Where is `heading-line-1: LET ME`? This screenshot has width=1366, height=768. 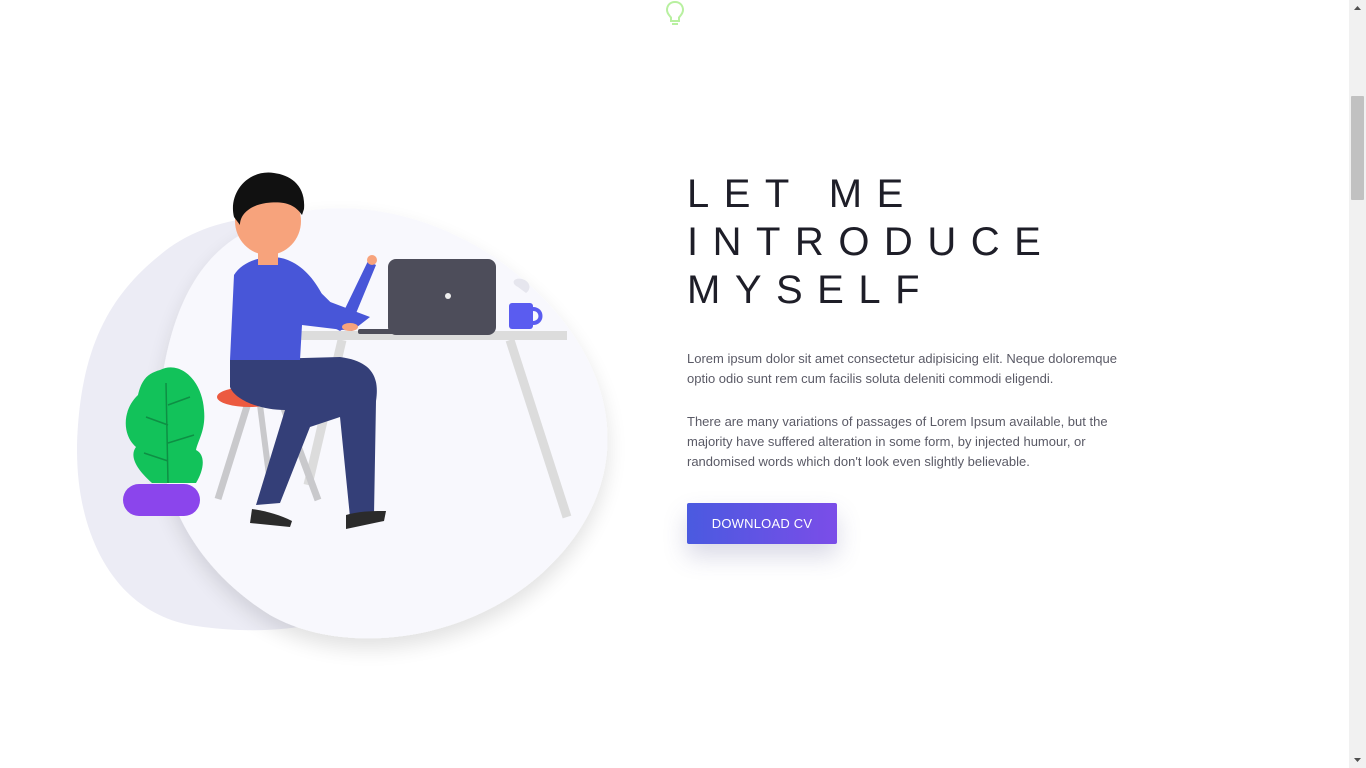
heading-line-1: LET ME is located at coordinates (802, 194).